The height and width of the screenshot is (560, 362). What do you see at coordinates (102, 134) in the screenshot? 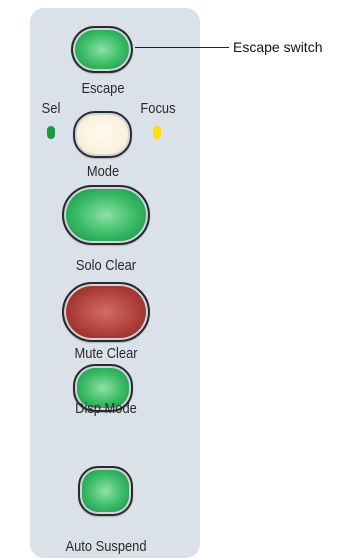
I see `mode-button` at bounding box center [102, 134].